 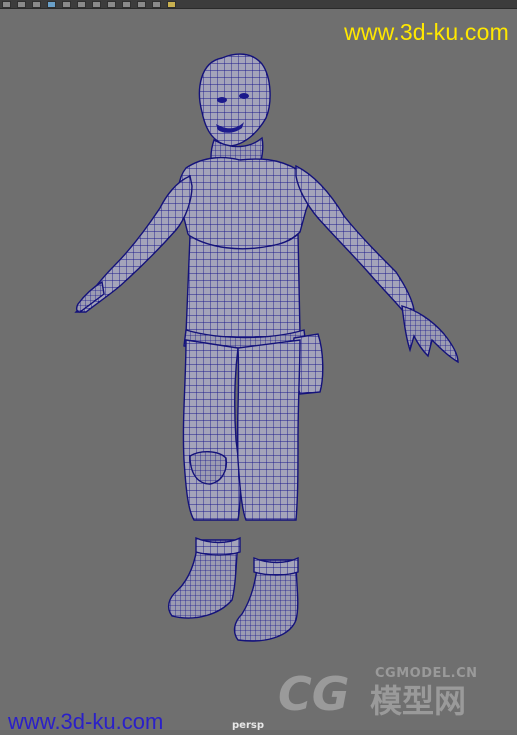 I want to click on logo-cg-text: CG, so click(x=314, y=694).